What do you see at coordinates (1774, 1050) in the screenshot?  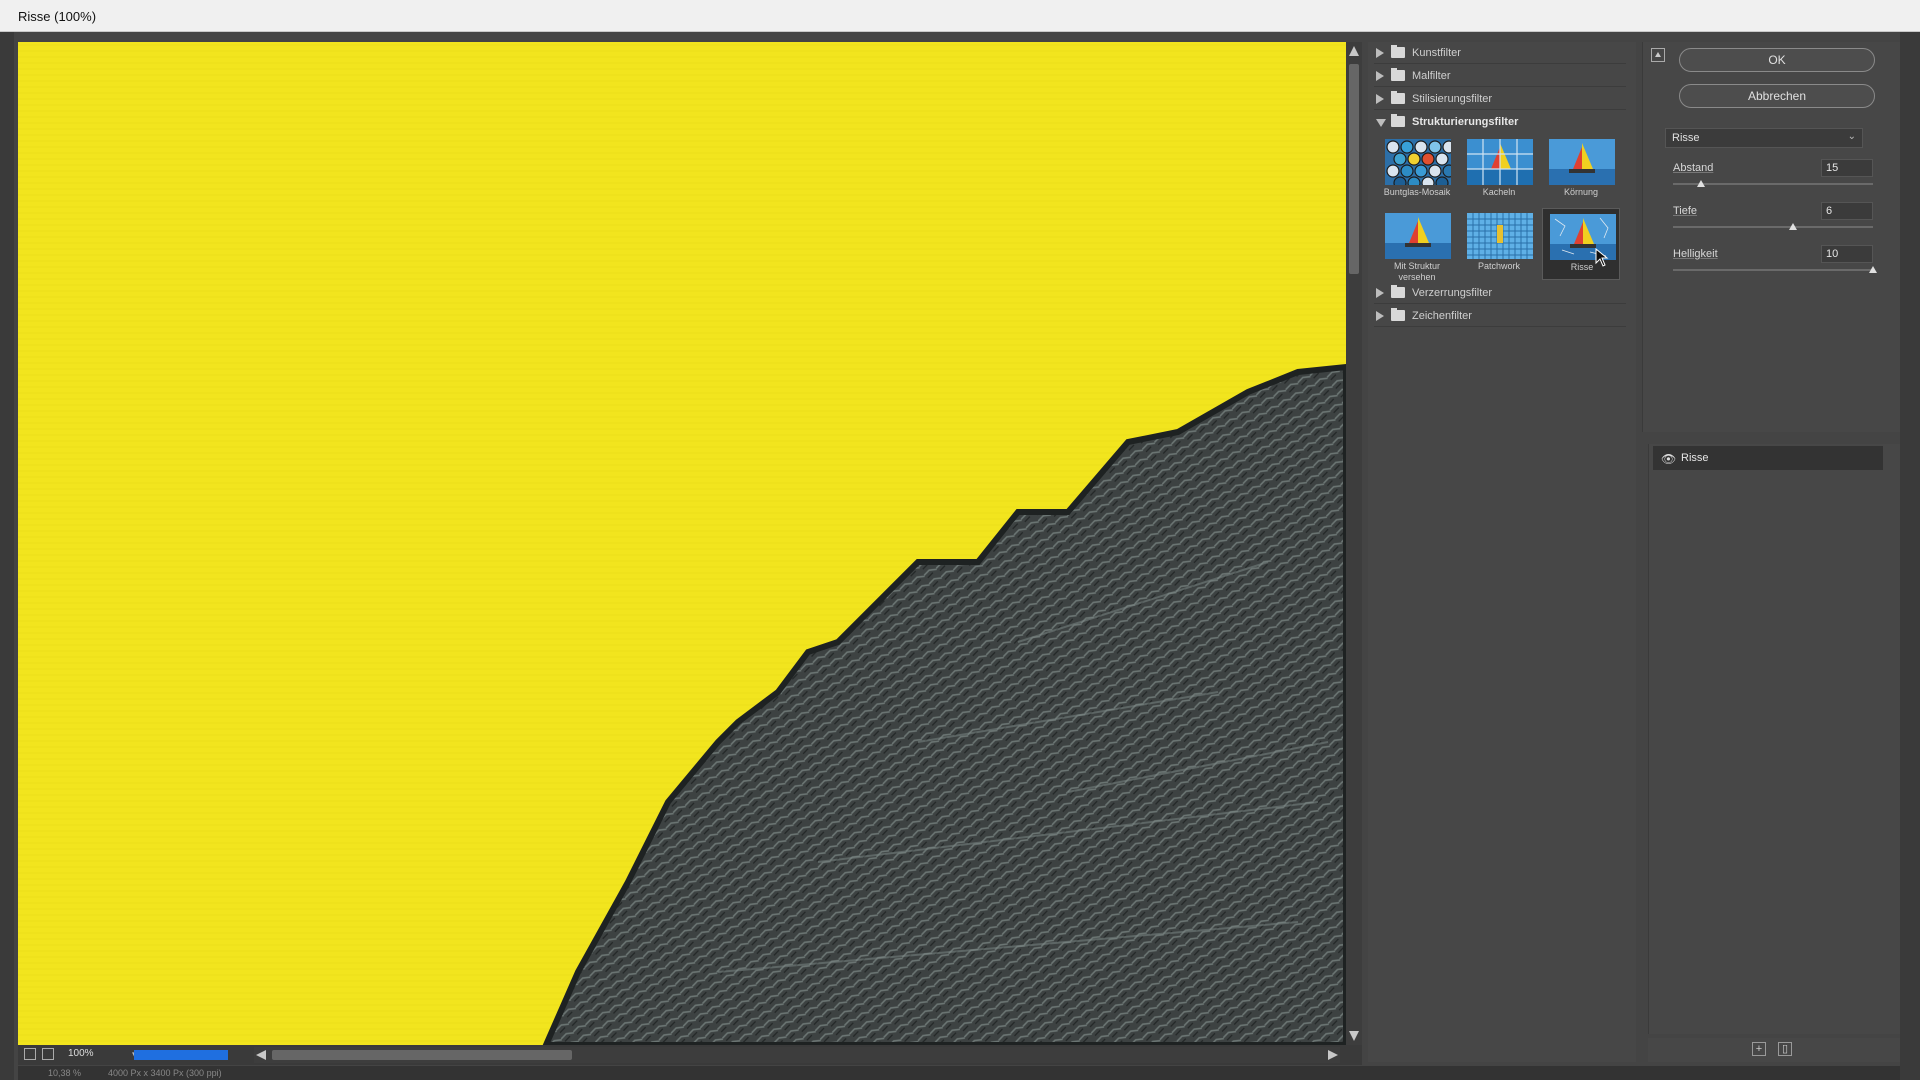 I see `effect-layers-footer: + ▯` at bounding box center [1774, 1050].